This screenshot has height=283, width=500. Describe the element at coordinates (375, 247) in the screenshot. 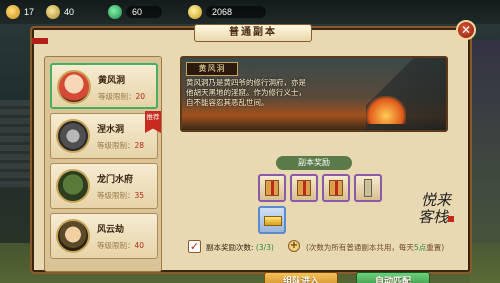

I see `reward-count-note: (次数为所有普通副本共用，每天5点重置)` at that location.